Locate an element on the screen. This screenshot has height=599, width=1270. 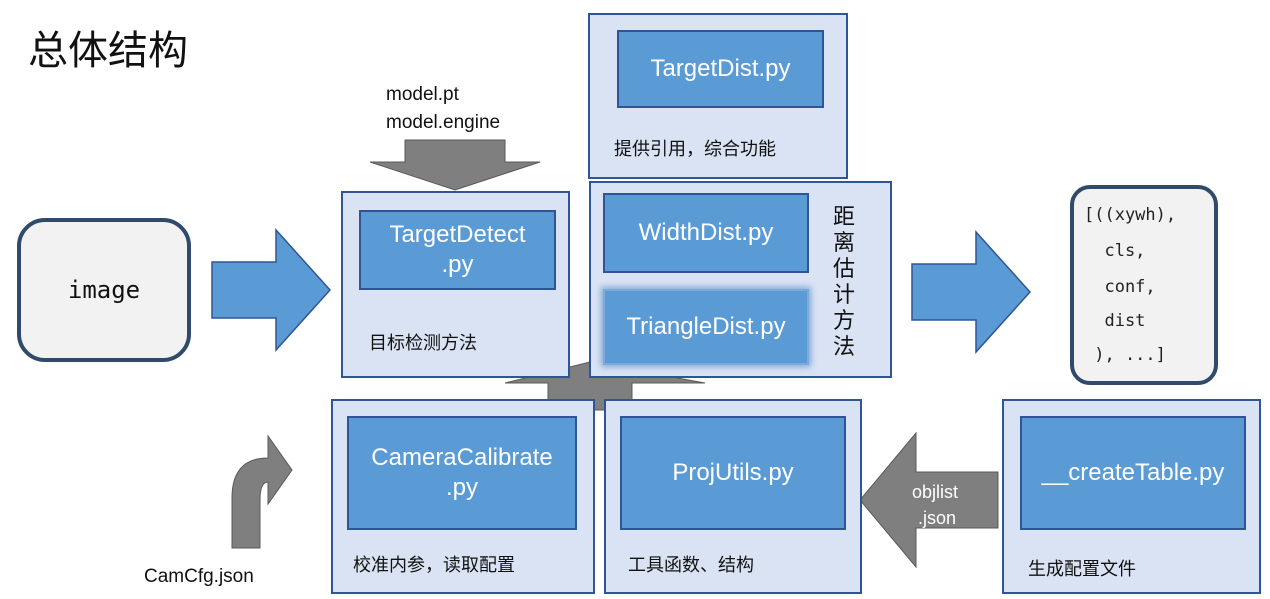
input-image-box: image is located at coordinates (104, 290).